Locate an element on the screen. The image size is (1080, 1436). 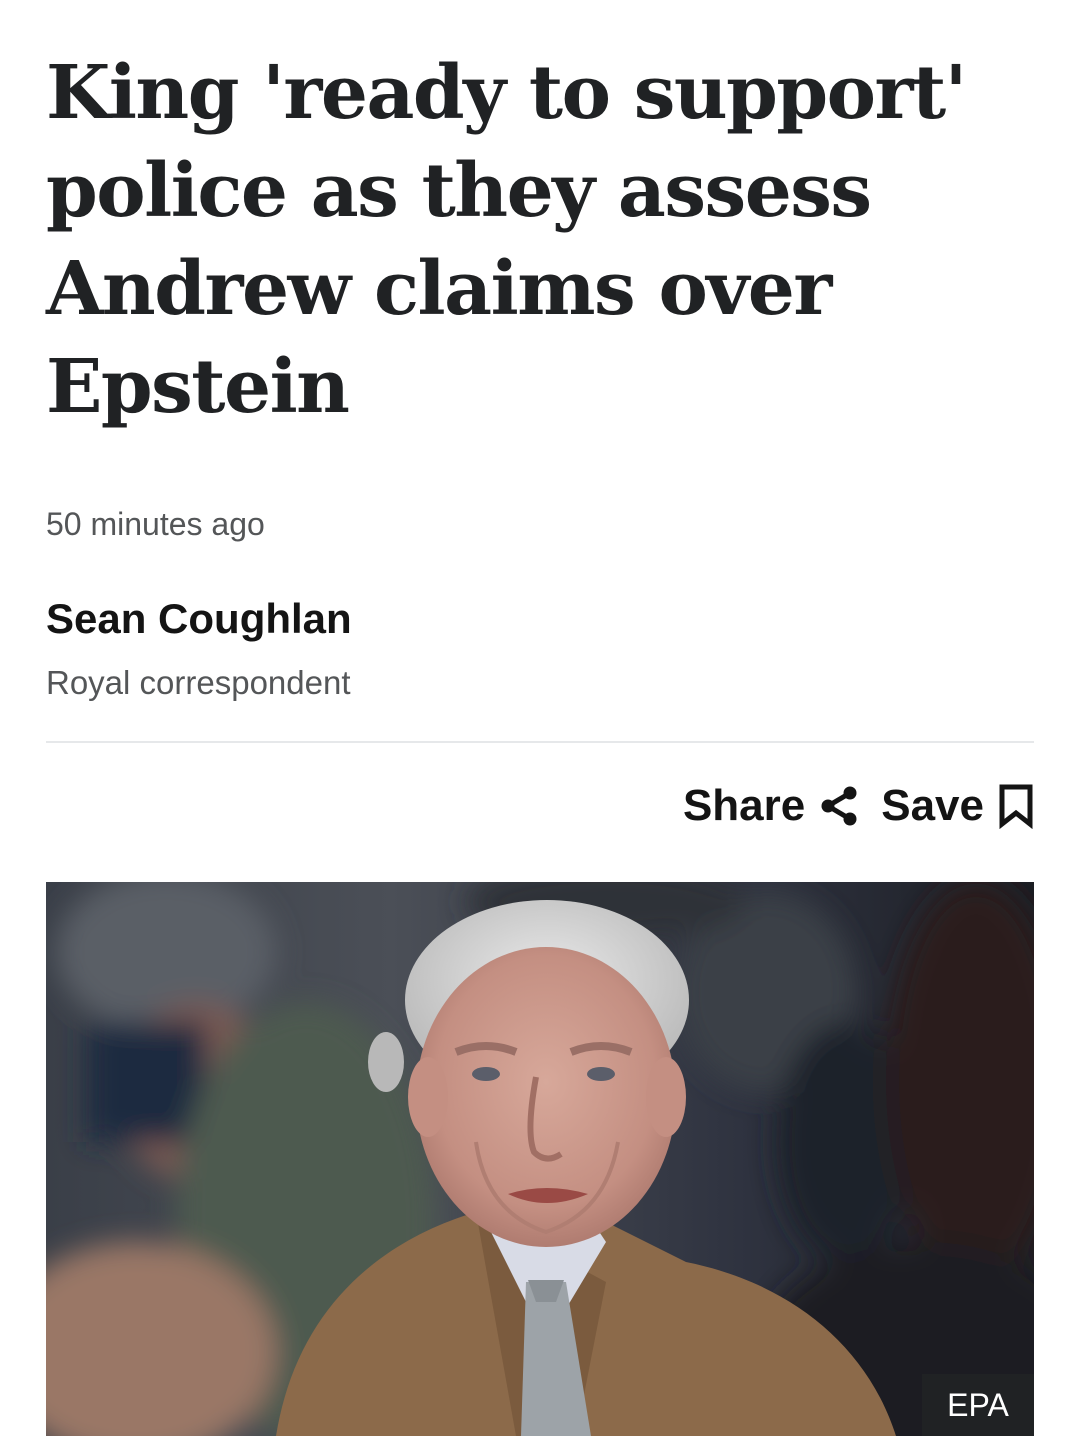
publish-timestamp: 50 minutes ago is located at coordinates (155, 524).